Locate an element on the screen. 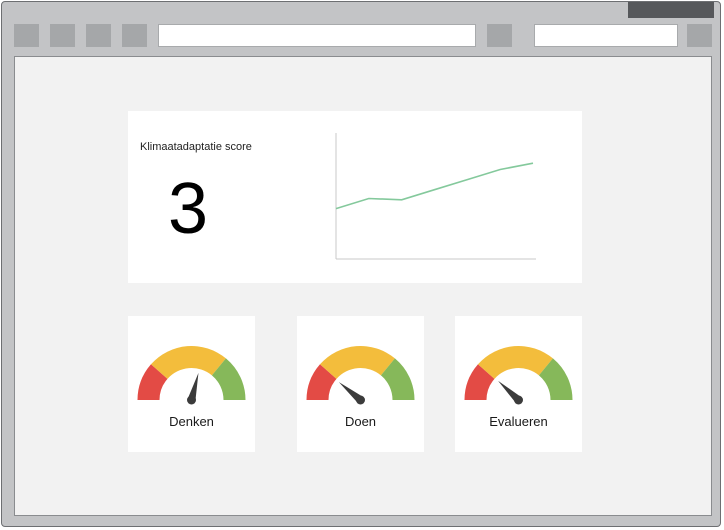 The image size is (724, 530). window-corner-tab is located at coordinates (671, 10).